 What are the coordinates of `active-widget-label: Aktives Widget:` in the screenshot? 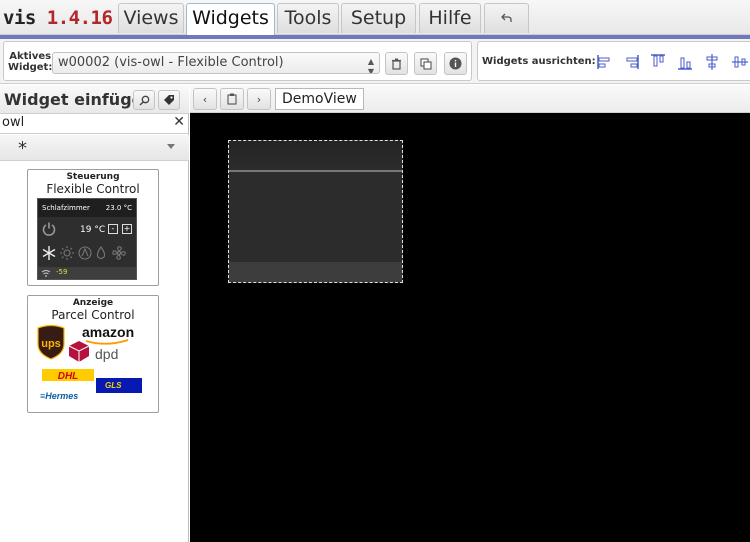 It's located at (30, 62).